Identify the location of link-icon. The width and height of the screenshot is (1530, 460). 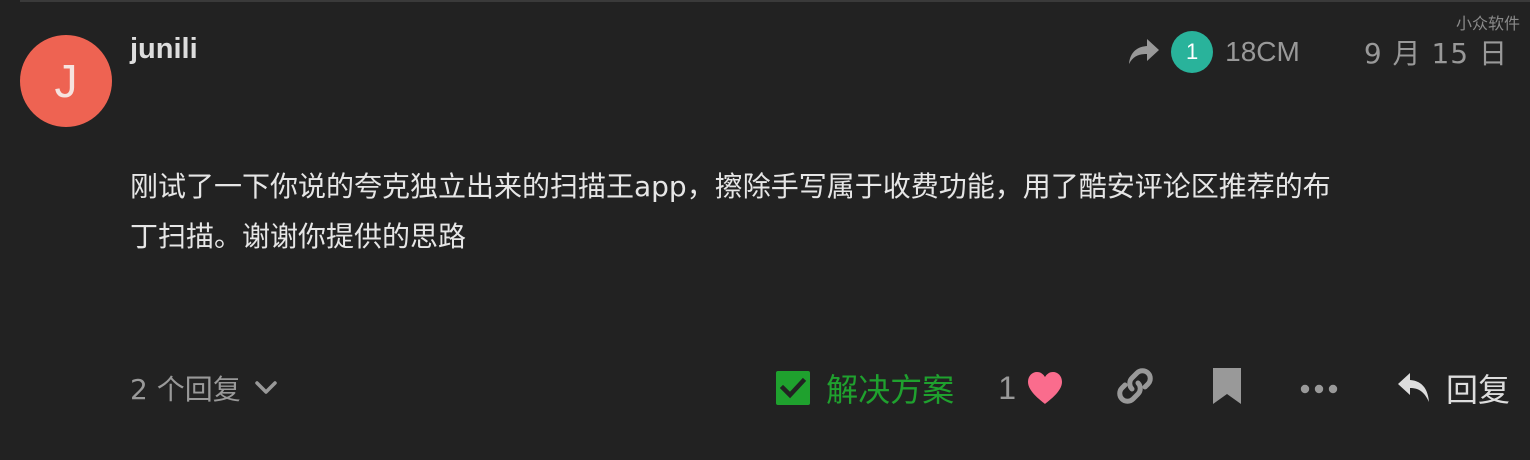
(1135, 388).